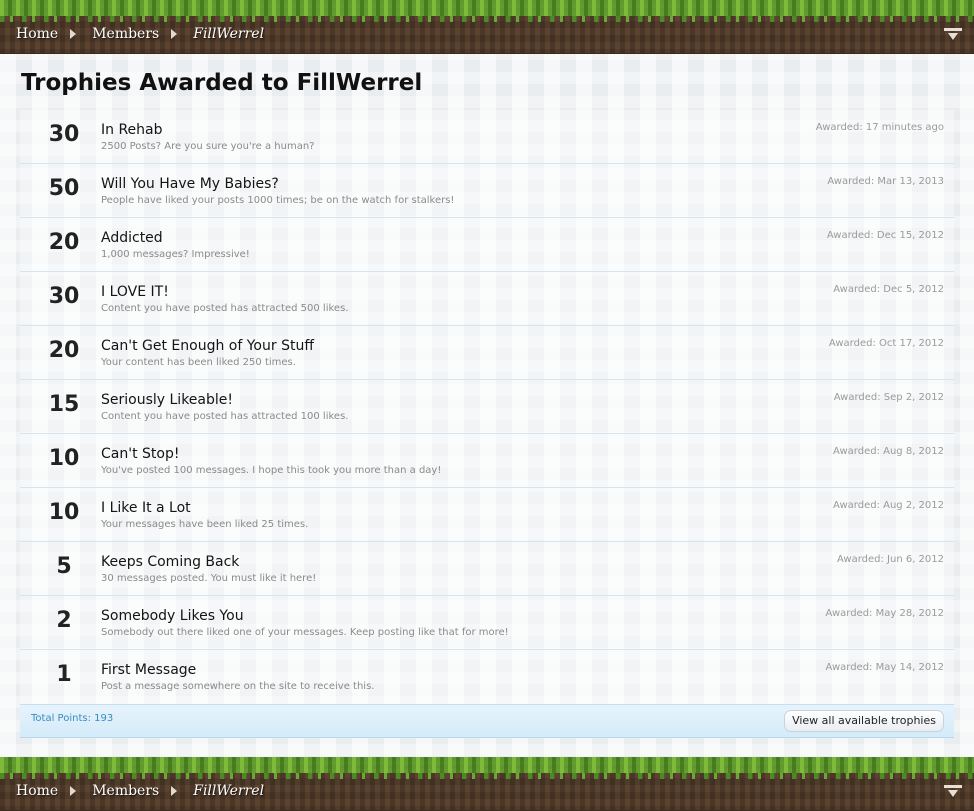 The width and height of the screenshot is (974, 811). I want to click on trophy-title: Keeps Coming Back, so click(170, 562).